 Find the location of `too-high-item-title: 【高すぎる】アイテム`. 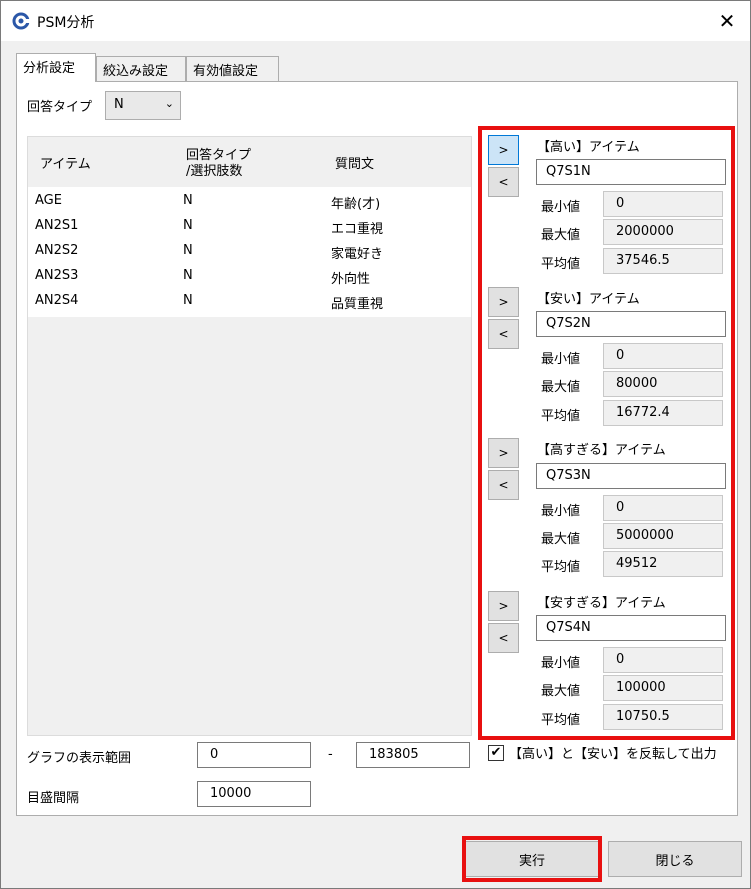

too-high-item-title: 【高すぎる】アイテム is located at coordinates (601, 450).